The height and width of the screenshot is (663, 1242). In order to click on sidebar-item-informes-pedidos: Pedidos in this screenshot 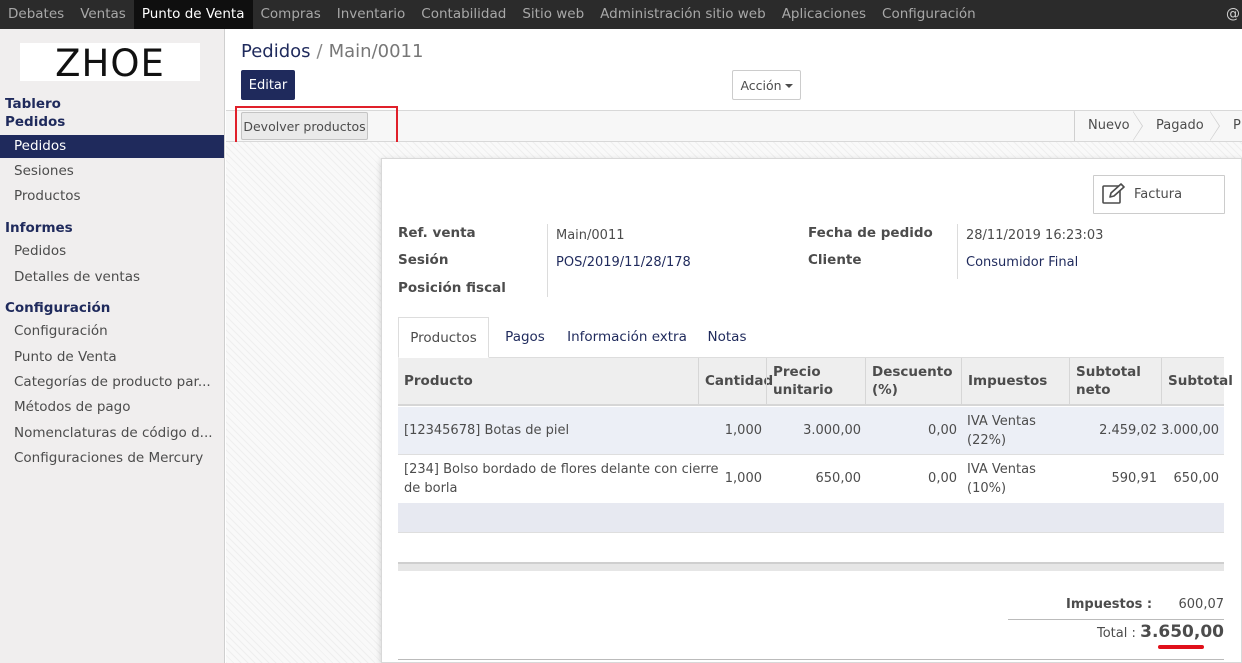, I will do `click(112, 251)`.